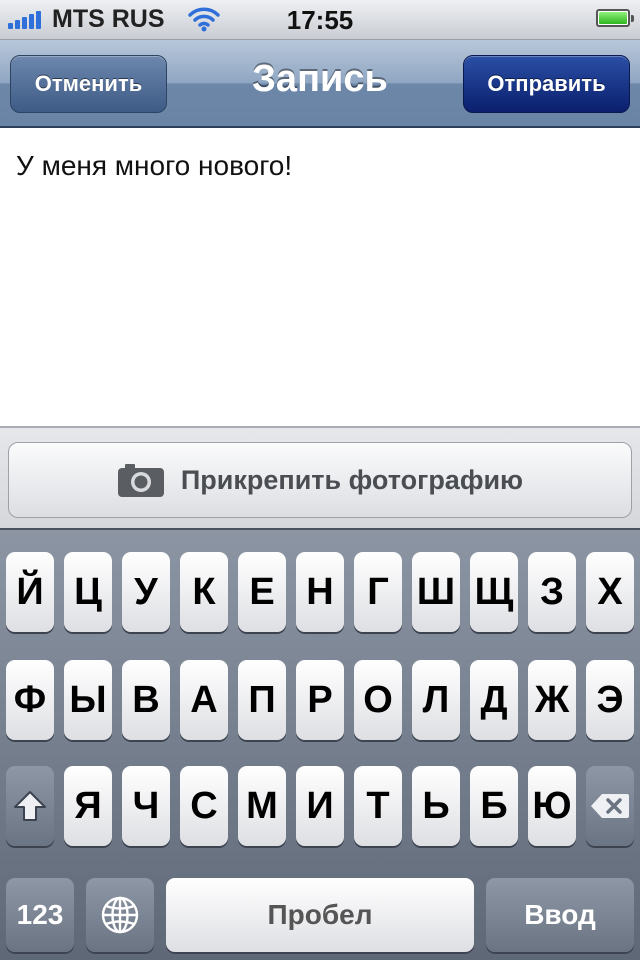  What do you see at coordinates (262, 592) in the screenshot?
I see `key-1-5: Е` at bounding box center [262, 592].